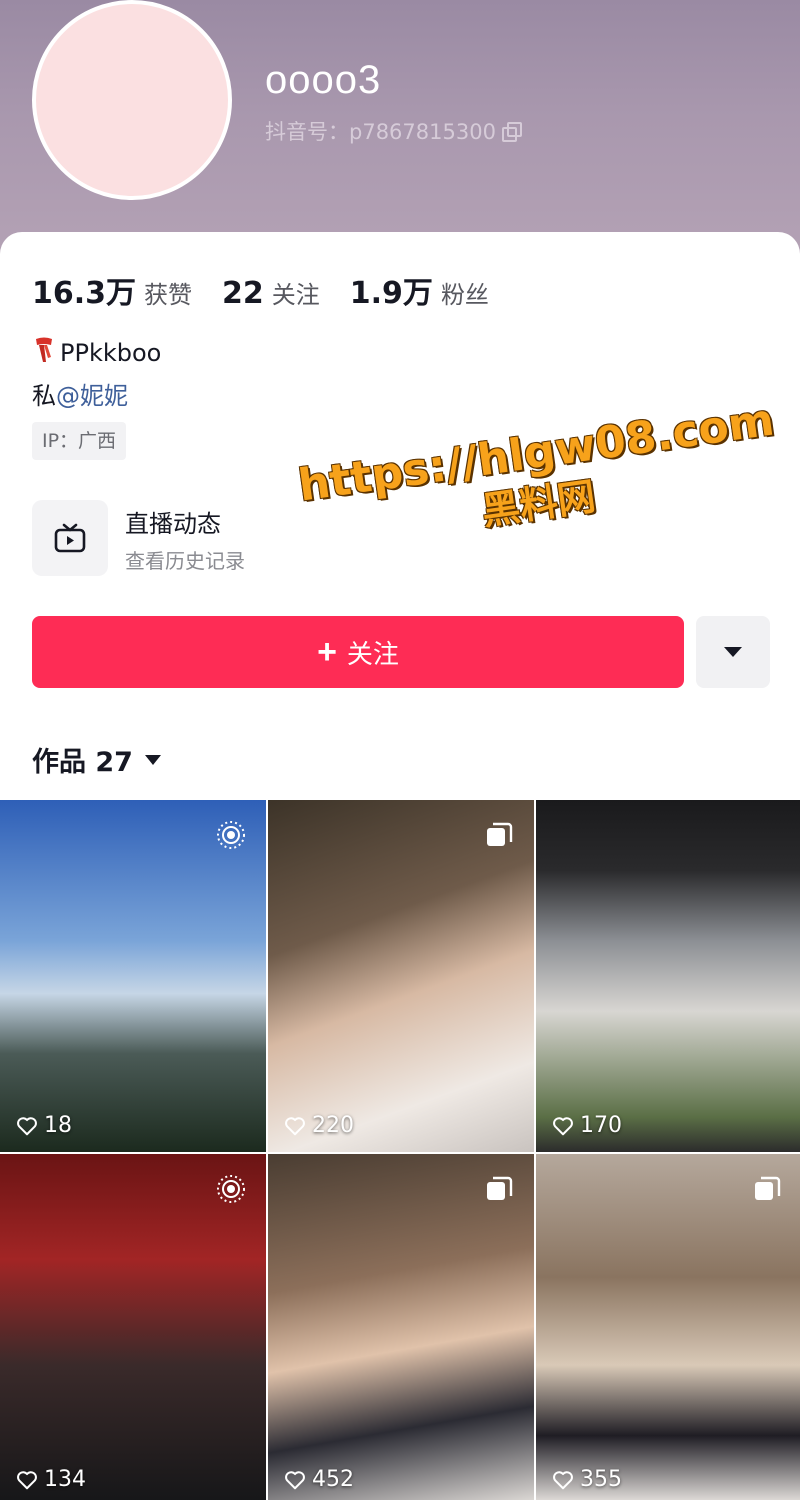 The height and width of the screenshot is (1500, 800). What do you see at coordinates (44, 396) in the screenshot?
I see `bio-prefix: 私` at bounding box center [44, 396].